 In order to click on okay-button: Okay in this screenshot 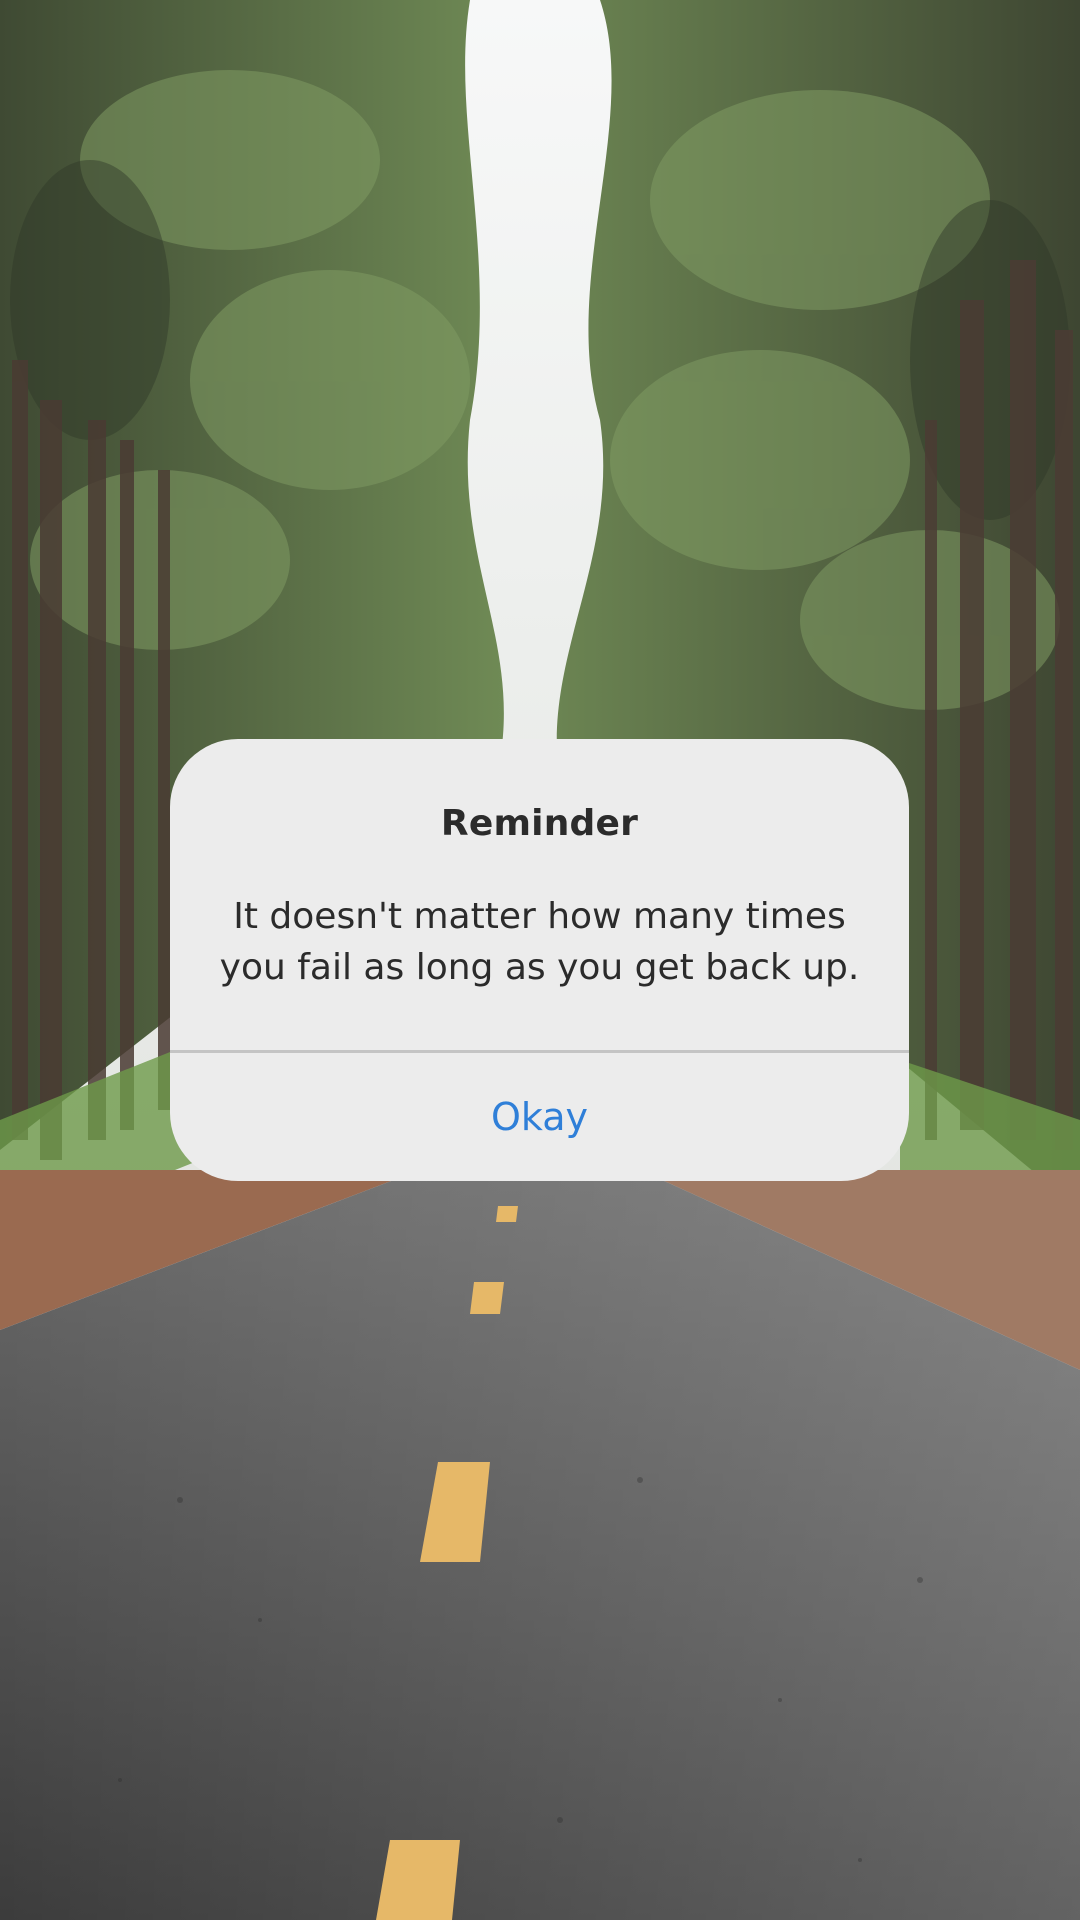, I will do `click(539, 1117)`.